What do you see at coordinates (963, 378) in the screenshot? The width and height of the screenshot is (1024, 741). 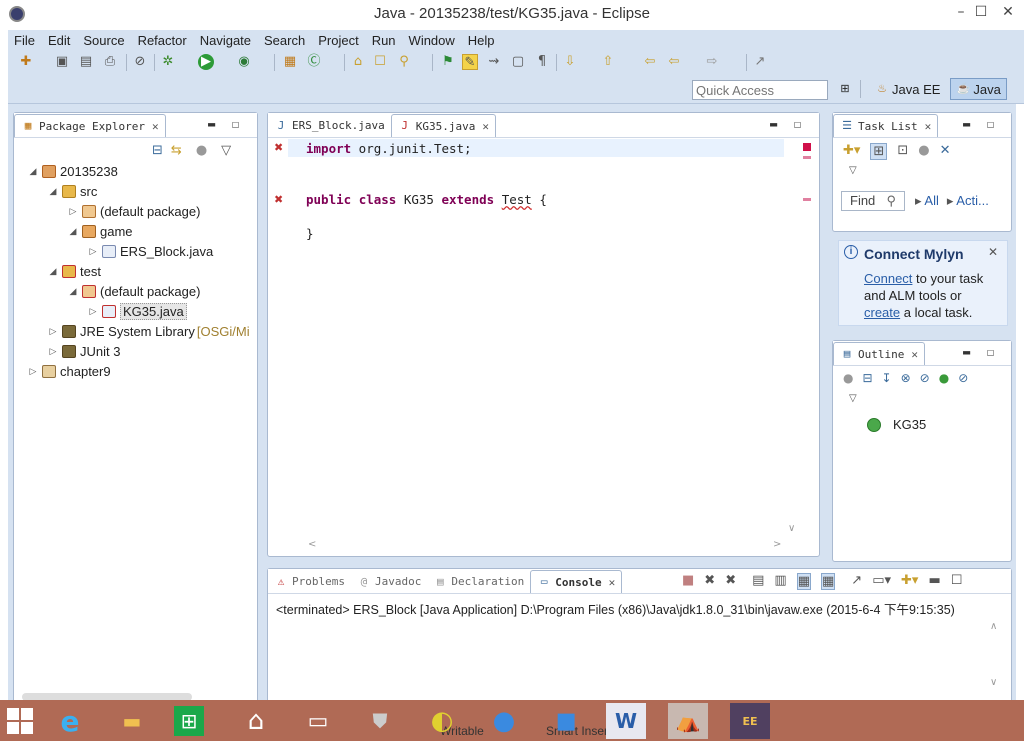 I see `hide-local-types-icon: ⊘` at bounding box center [963, 378].